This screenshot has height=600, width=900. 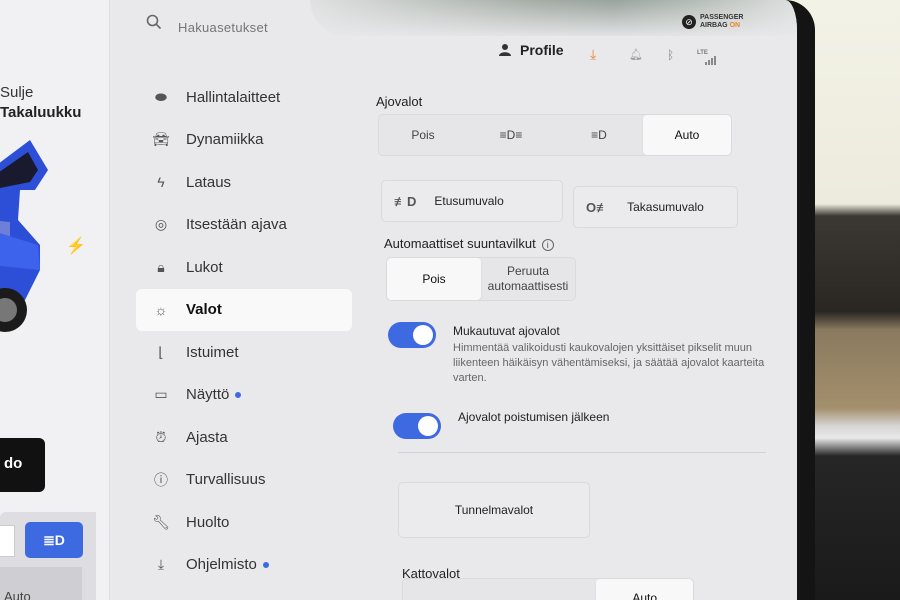 I want to click on parking-lights-option: ≡D≡, so click(x=511, y=135).